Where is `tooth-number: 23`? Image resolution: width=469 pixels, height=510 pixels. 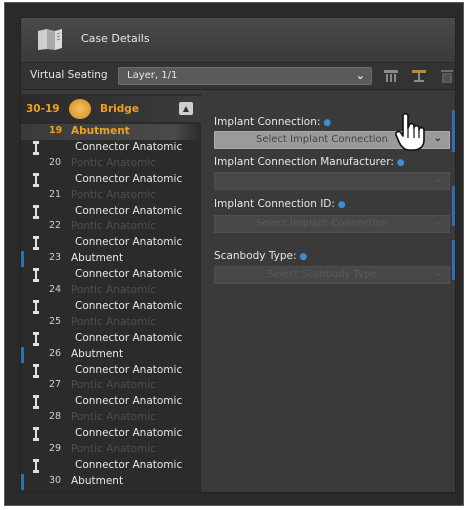
tooth-number: 23 is located at coordinates (55, 258).